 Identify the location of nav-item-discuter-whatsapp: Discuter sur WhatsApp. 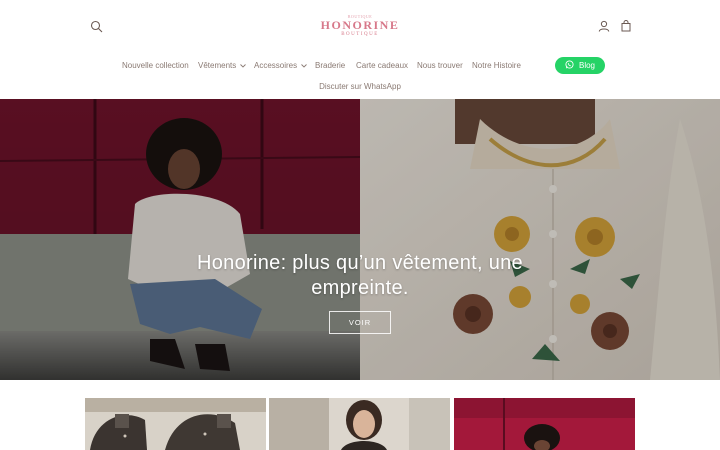
(360, 86).